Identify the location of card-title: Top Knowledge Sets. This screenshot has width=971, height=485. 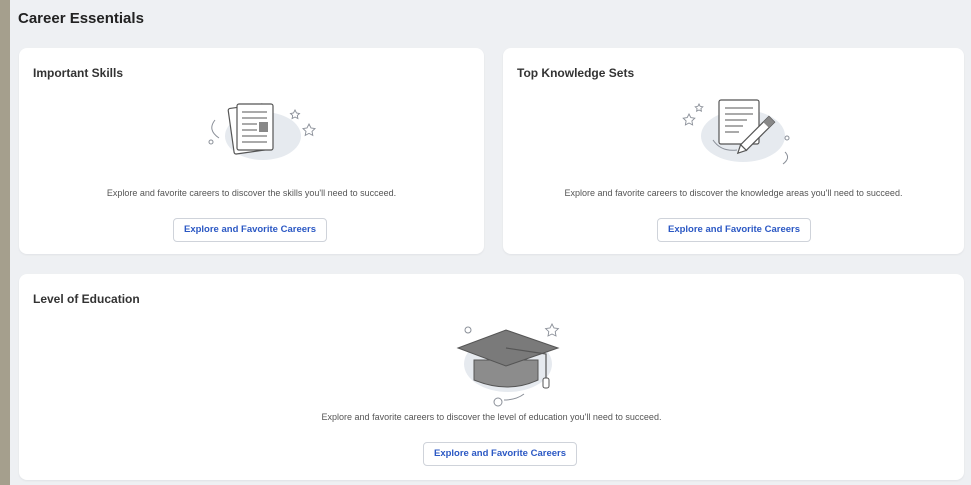
(576, 73).